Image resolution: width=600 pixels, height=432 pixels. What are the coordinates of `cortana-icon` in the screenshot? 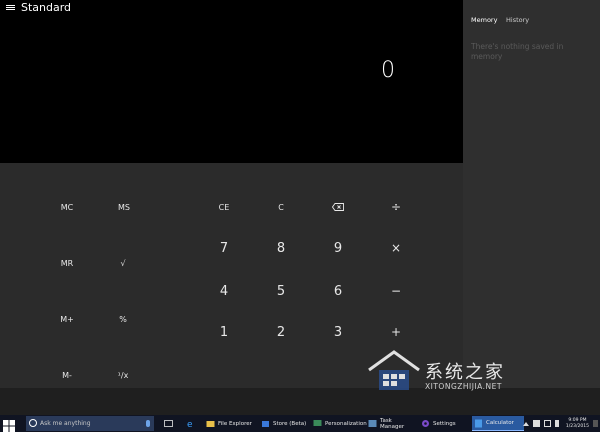 It's located at (33, 423).